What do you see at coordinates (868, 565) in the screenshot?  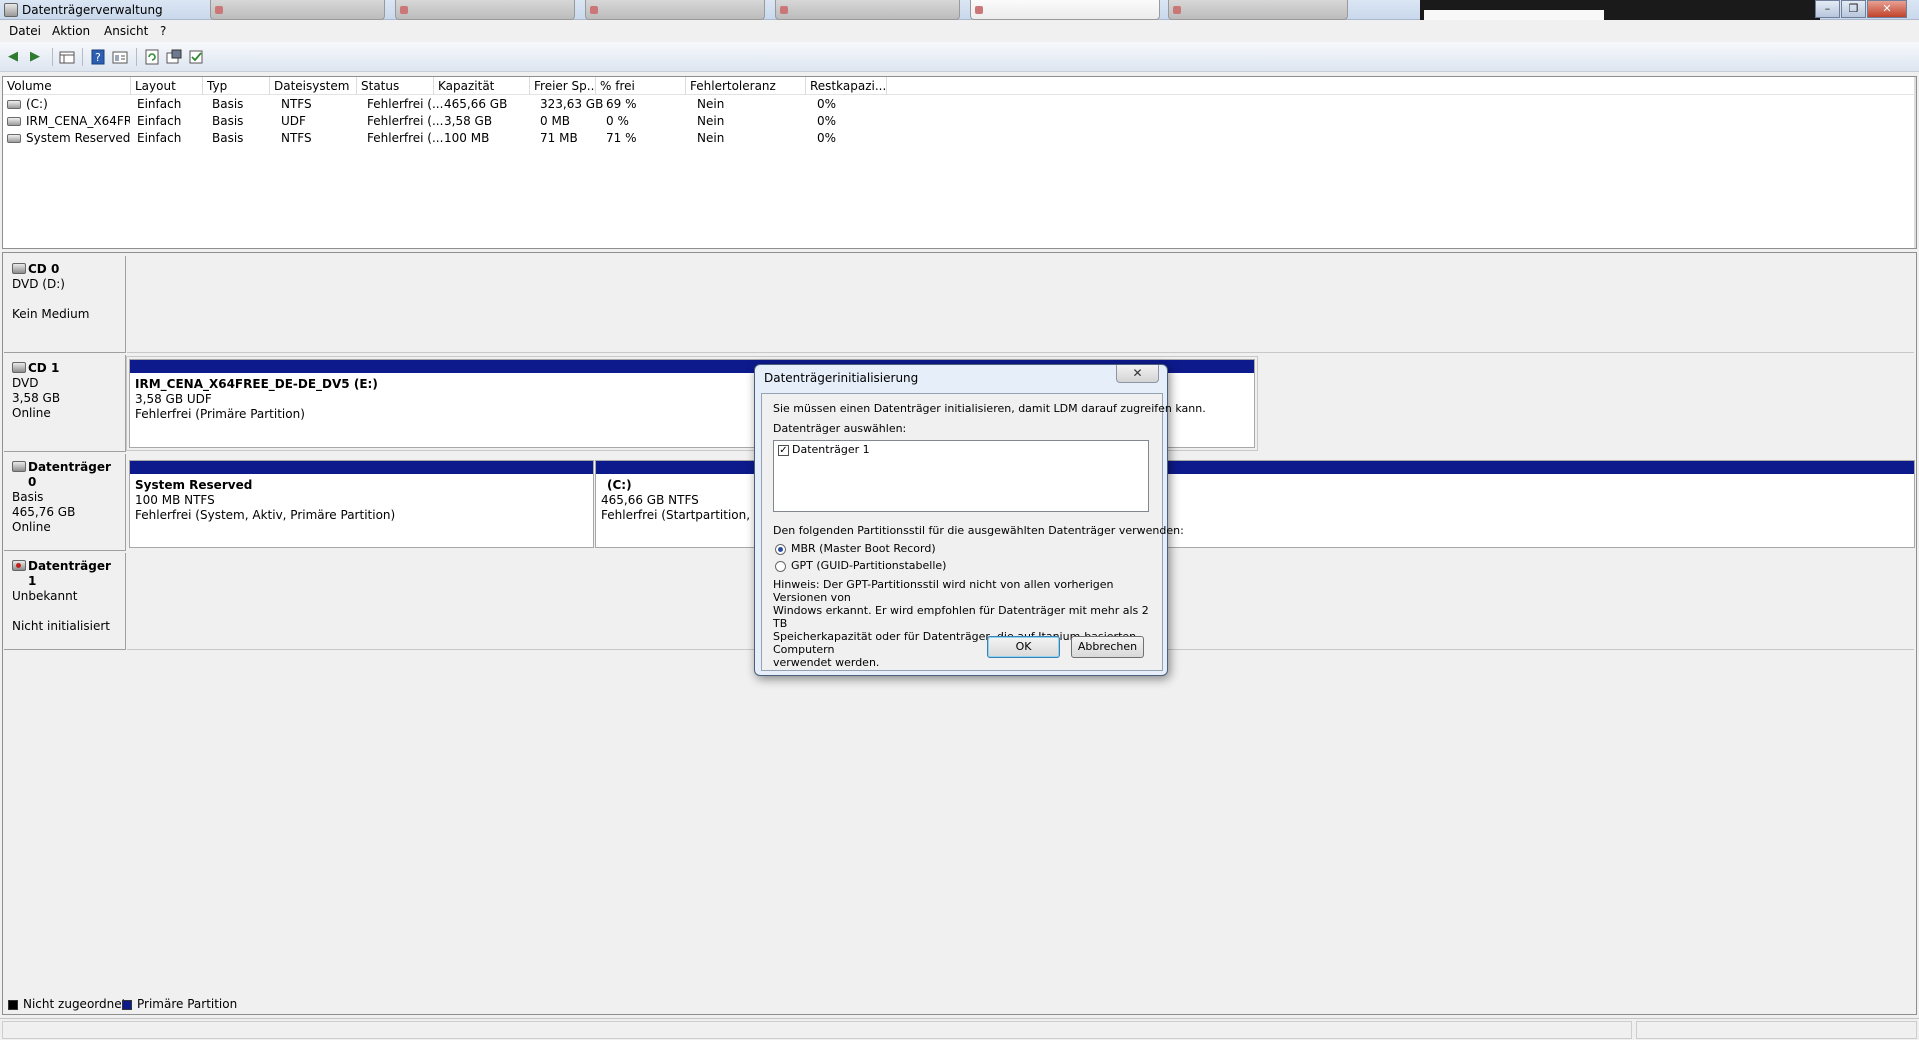 I see `gpt-radio-label: GPT (GUID-Partitionstabelle)` at bounding box center [868, 565].